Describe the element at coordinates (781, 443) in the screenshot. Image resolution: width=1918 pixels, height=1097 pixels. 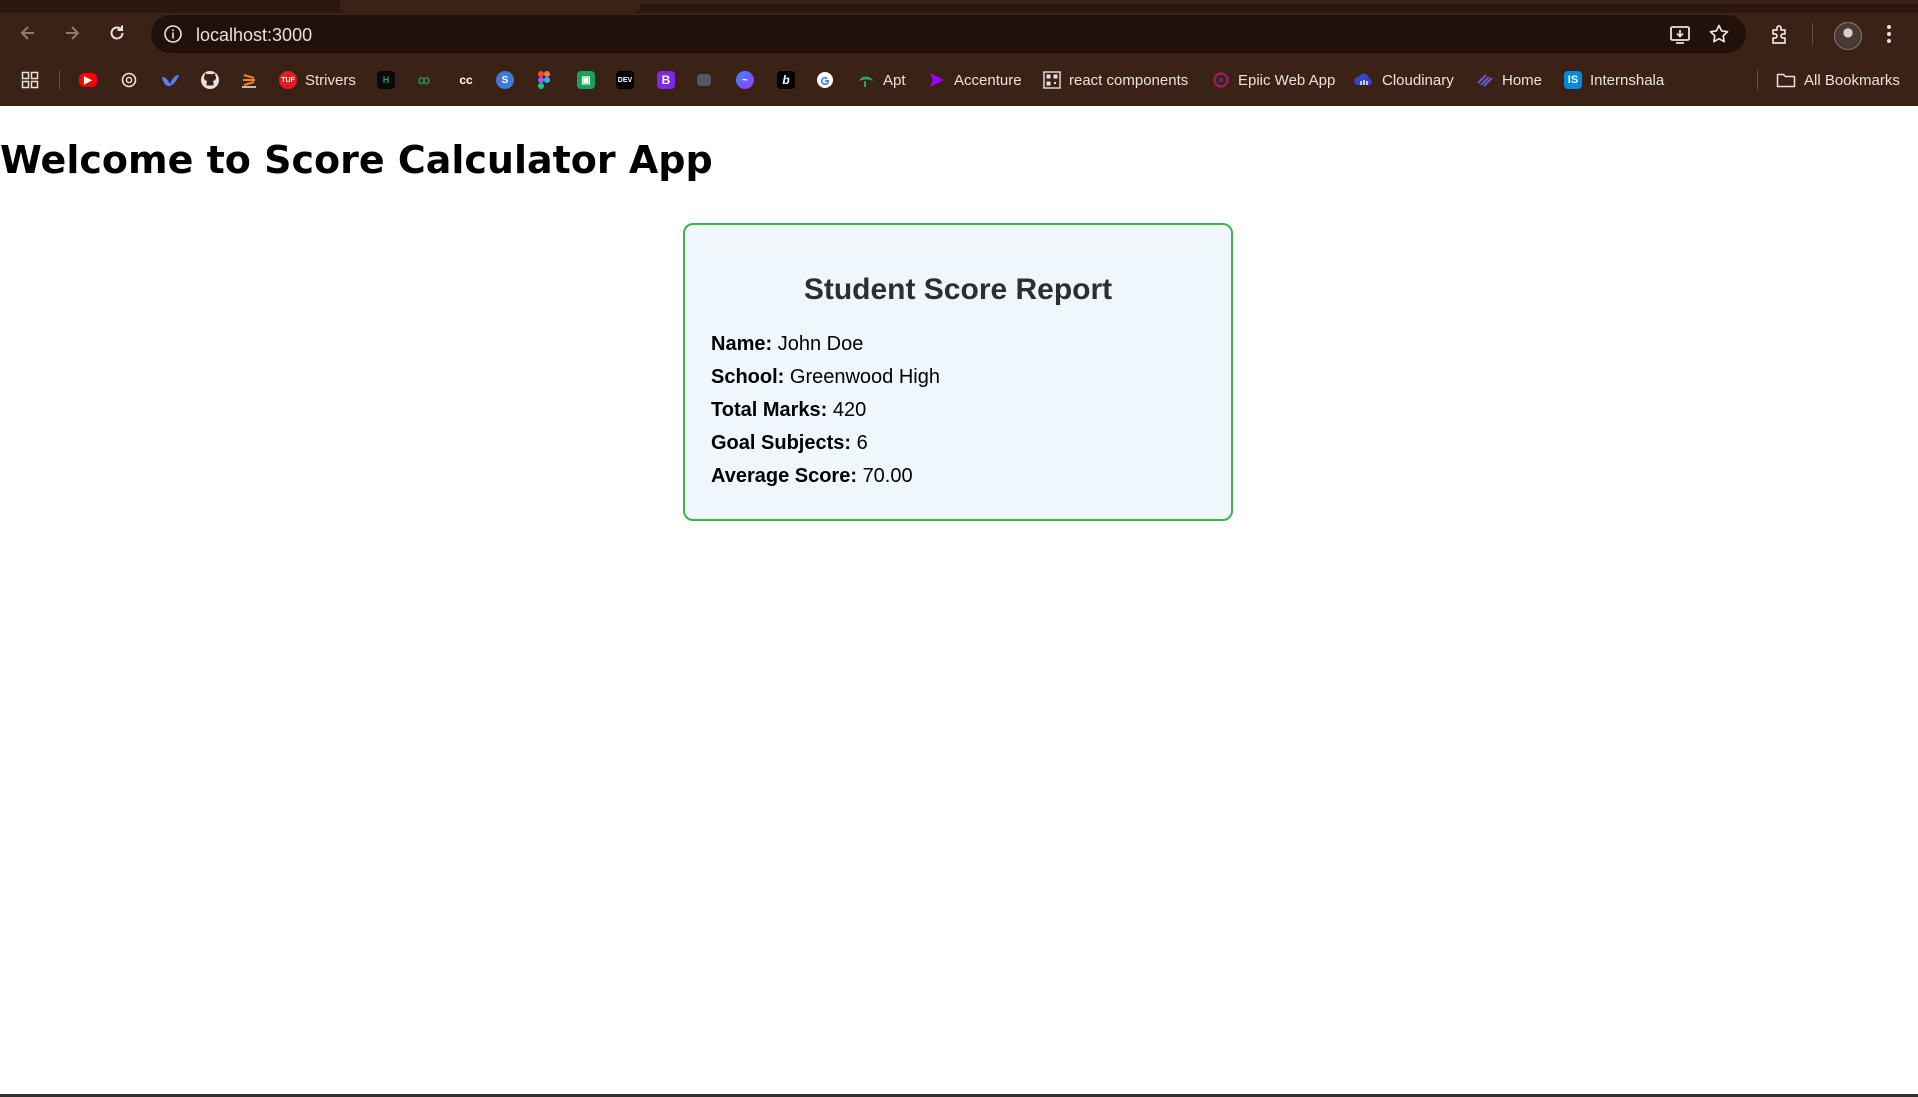
I see `goal-subjects-label: Goal Subjects:` at that location.